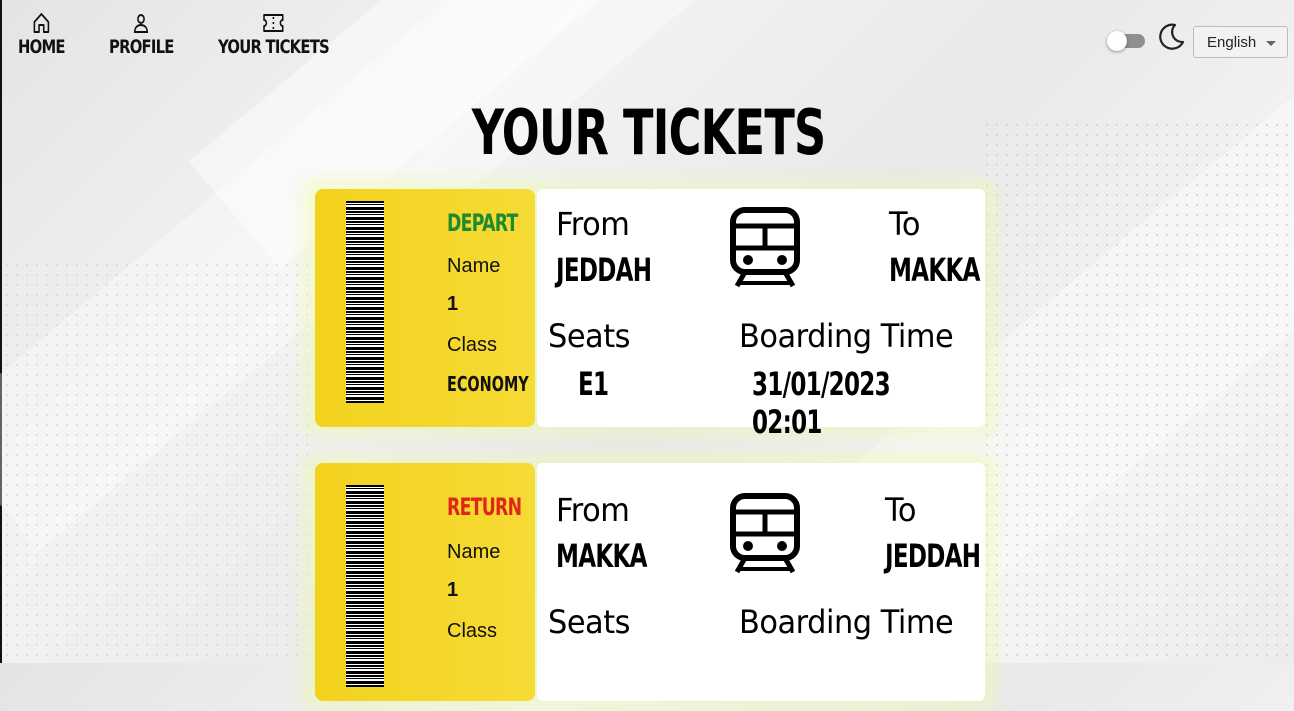 This screenshot has height=711, width=1294. What do you see at coordinates (157, 461) in the screenshot?
I see `background-dots` at bounding box center [157, 461].